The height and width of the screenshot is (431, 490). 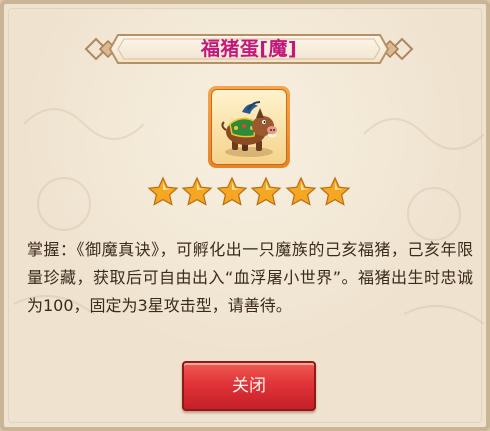 What do you see at coordinates (249, 194) in the screenshot?
I see `star-rating` at bounding box center [249, 194].